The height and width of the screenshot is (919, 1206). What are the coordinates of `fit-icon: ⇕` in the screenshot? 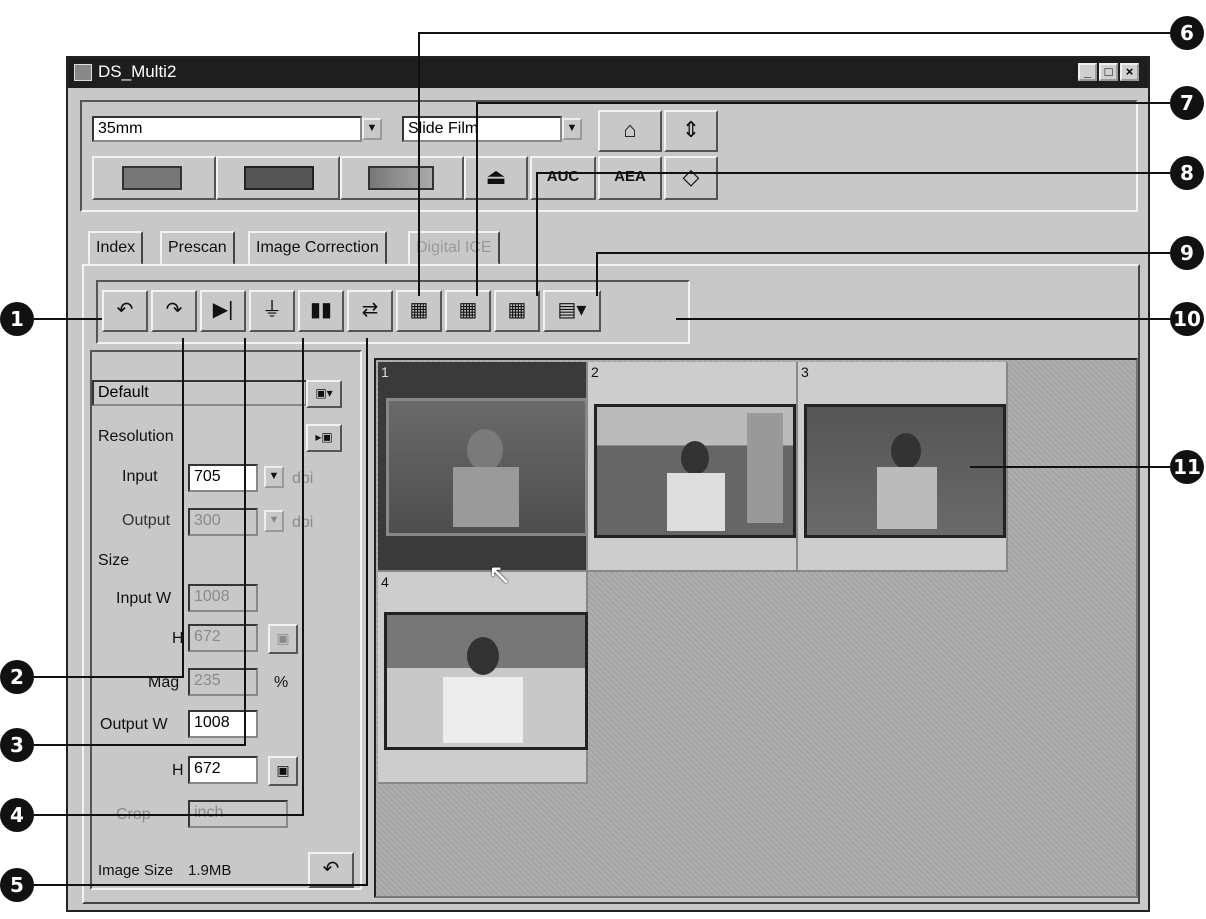 It's located at (691, 129).